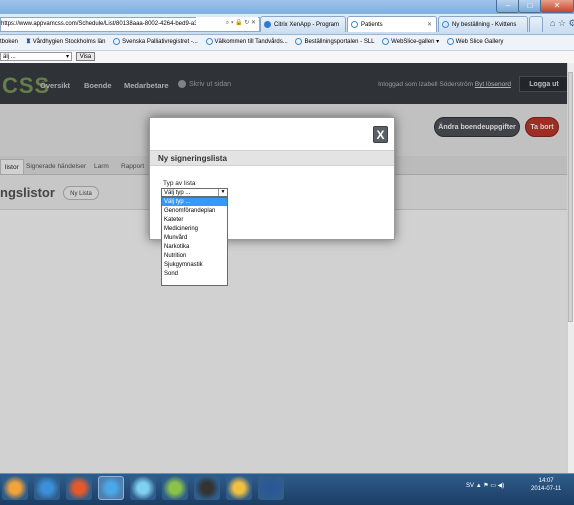 The width and height of the screenshot is (574, 505). Describe the element at coordinates (179, 183) in the screenshot. I see `list-type-label: Typ av lista` at that location.